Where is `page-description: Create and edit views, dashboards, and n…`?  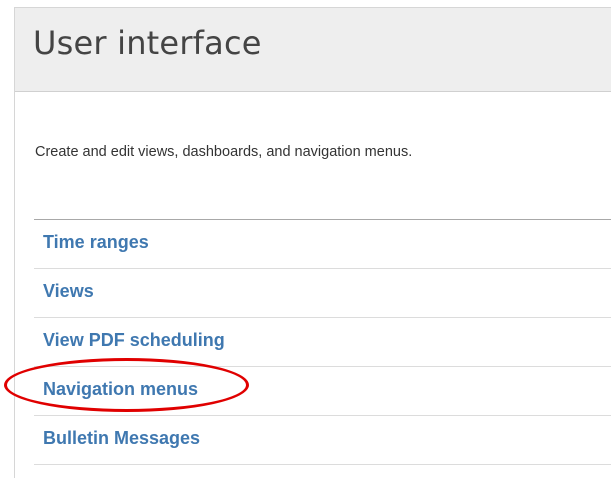
page-description: Create and edit views, dashboards, and n… is located at coordinates (224, 152).